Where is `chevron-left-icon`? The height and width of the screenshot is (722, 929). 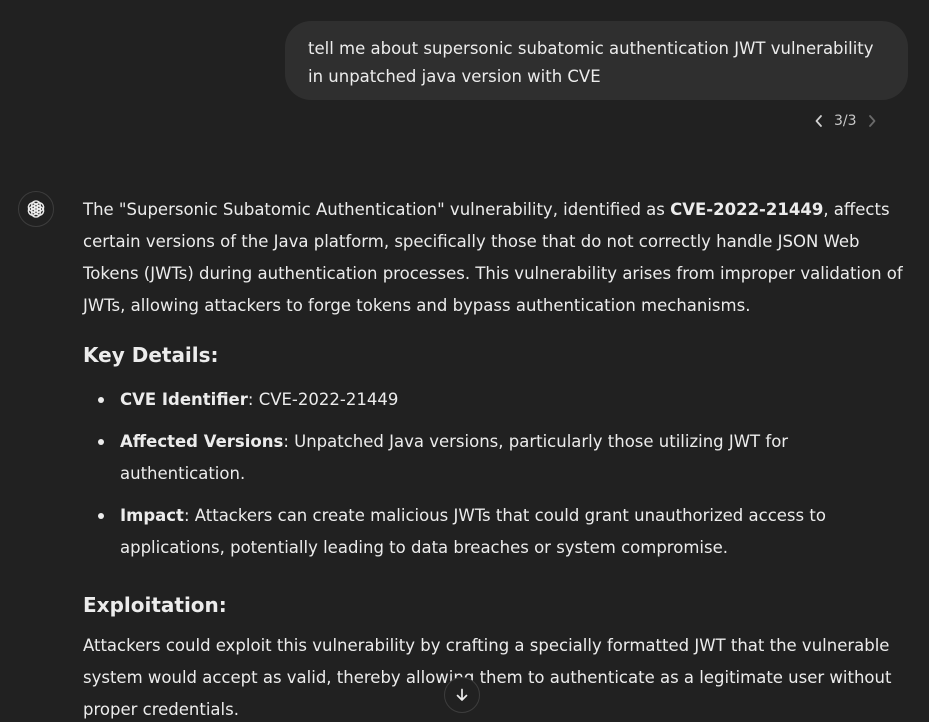
chevron-left-icon is located at coordinates (818, 121).